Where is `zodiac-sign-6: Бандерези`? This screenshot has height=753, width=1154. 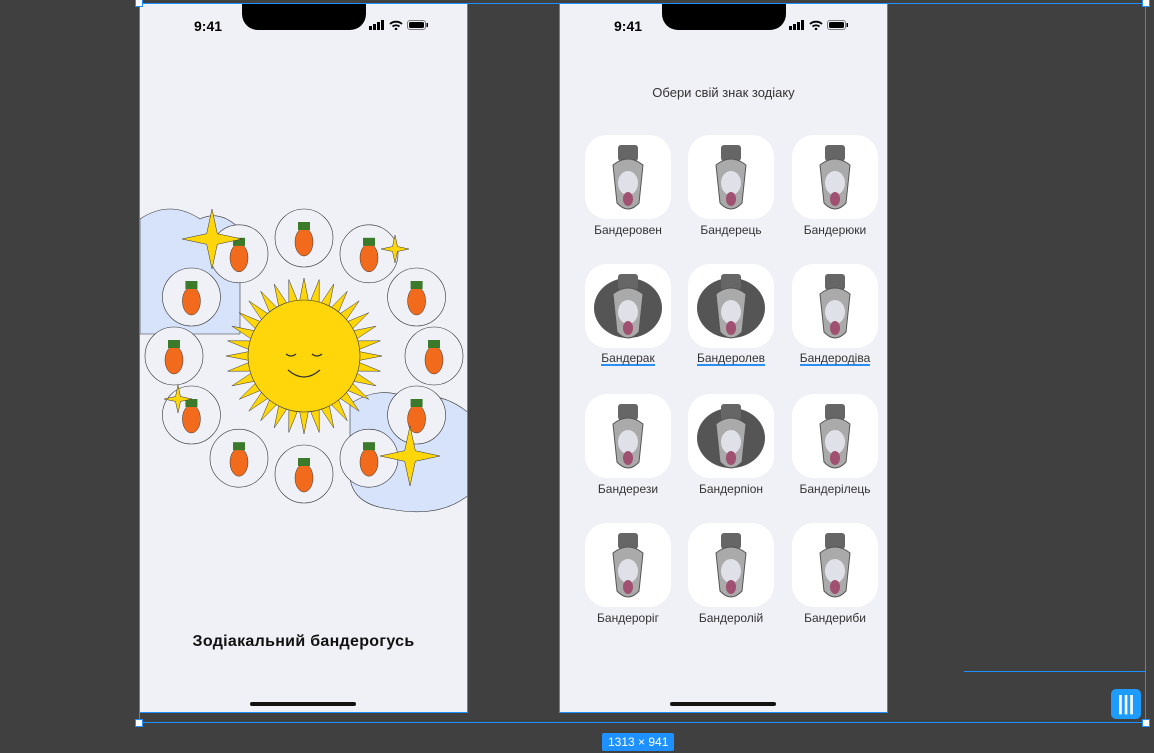
zodiac-sign-6: Бандерези is located at coordinates (628, 446).